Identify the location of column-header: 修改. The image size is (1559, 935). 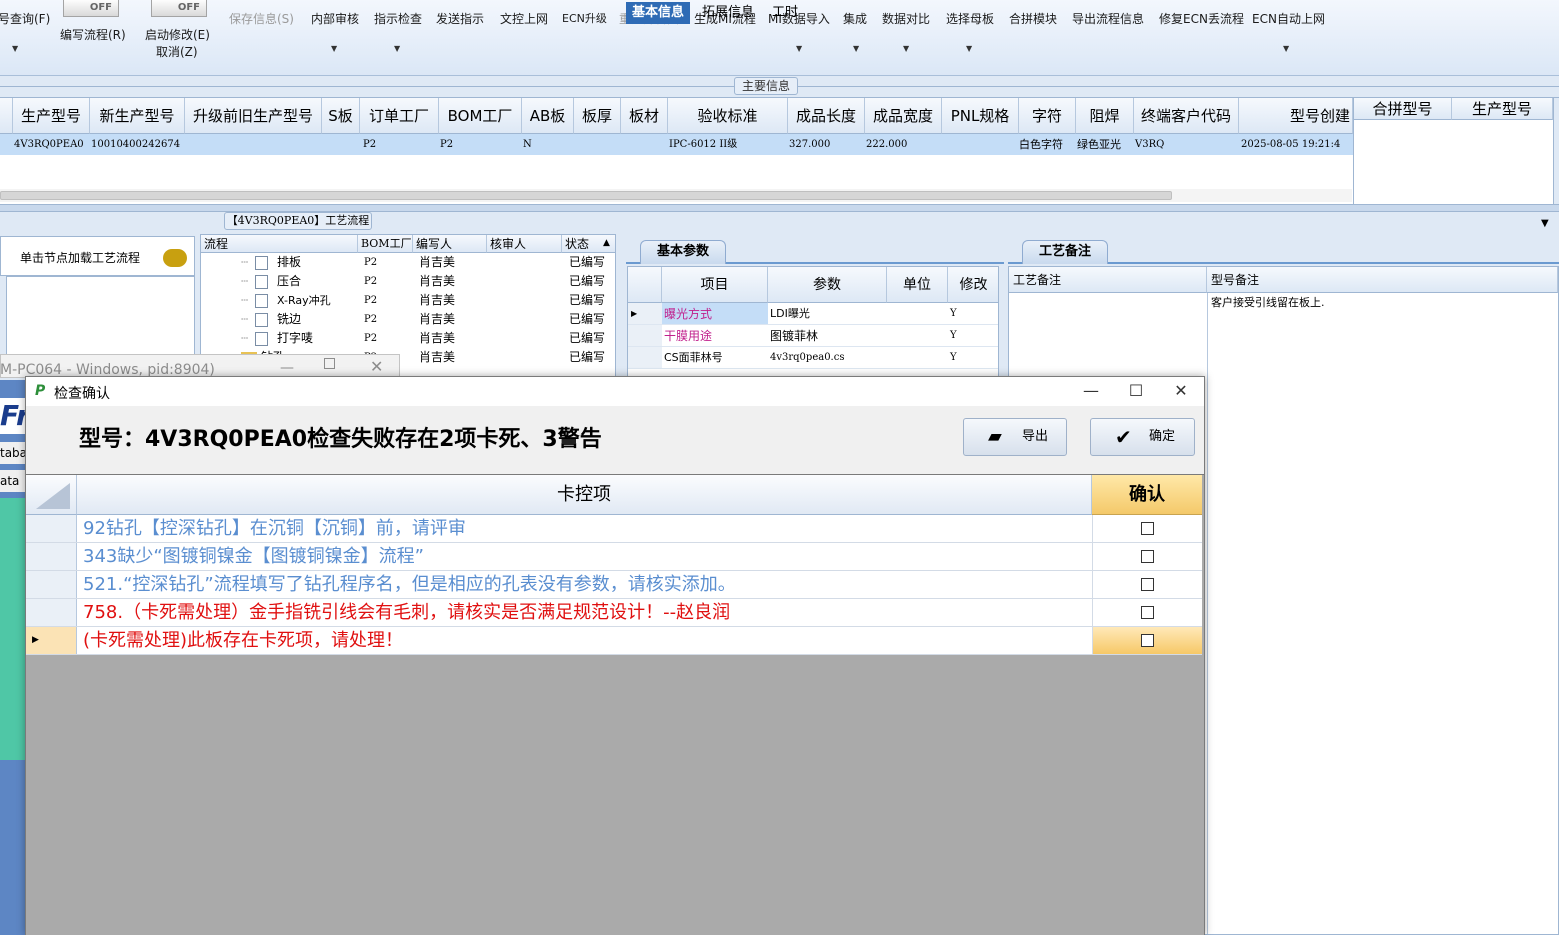
(973, 285).